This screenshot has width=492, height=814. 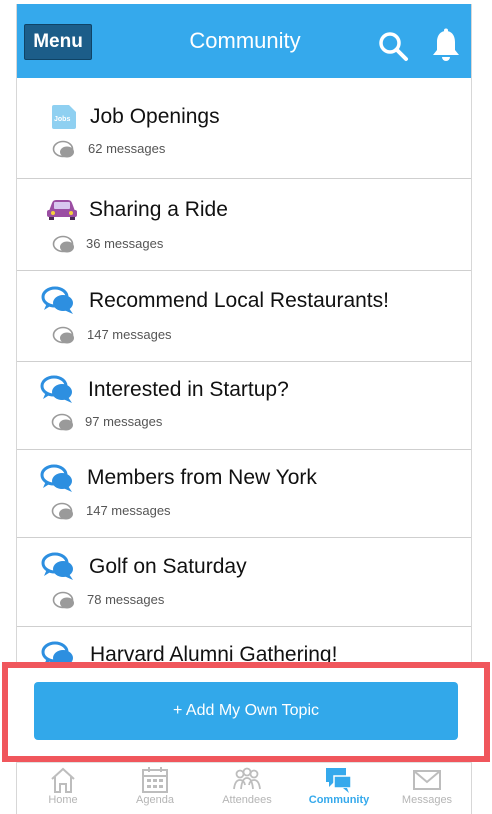 I want to click on message-count: 36 messages, so click(x=125, y=243).